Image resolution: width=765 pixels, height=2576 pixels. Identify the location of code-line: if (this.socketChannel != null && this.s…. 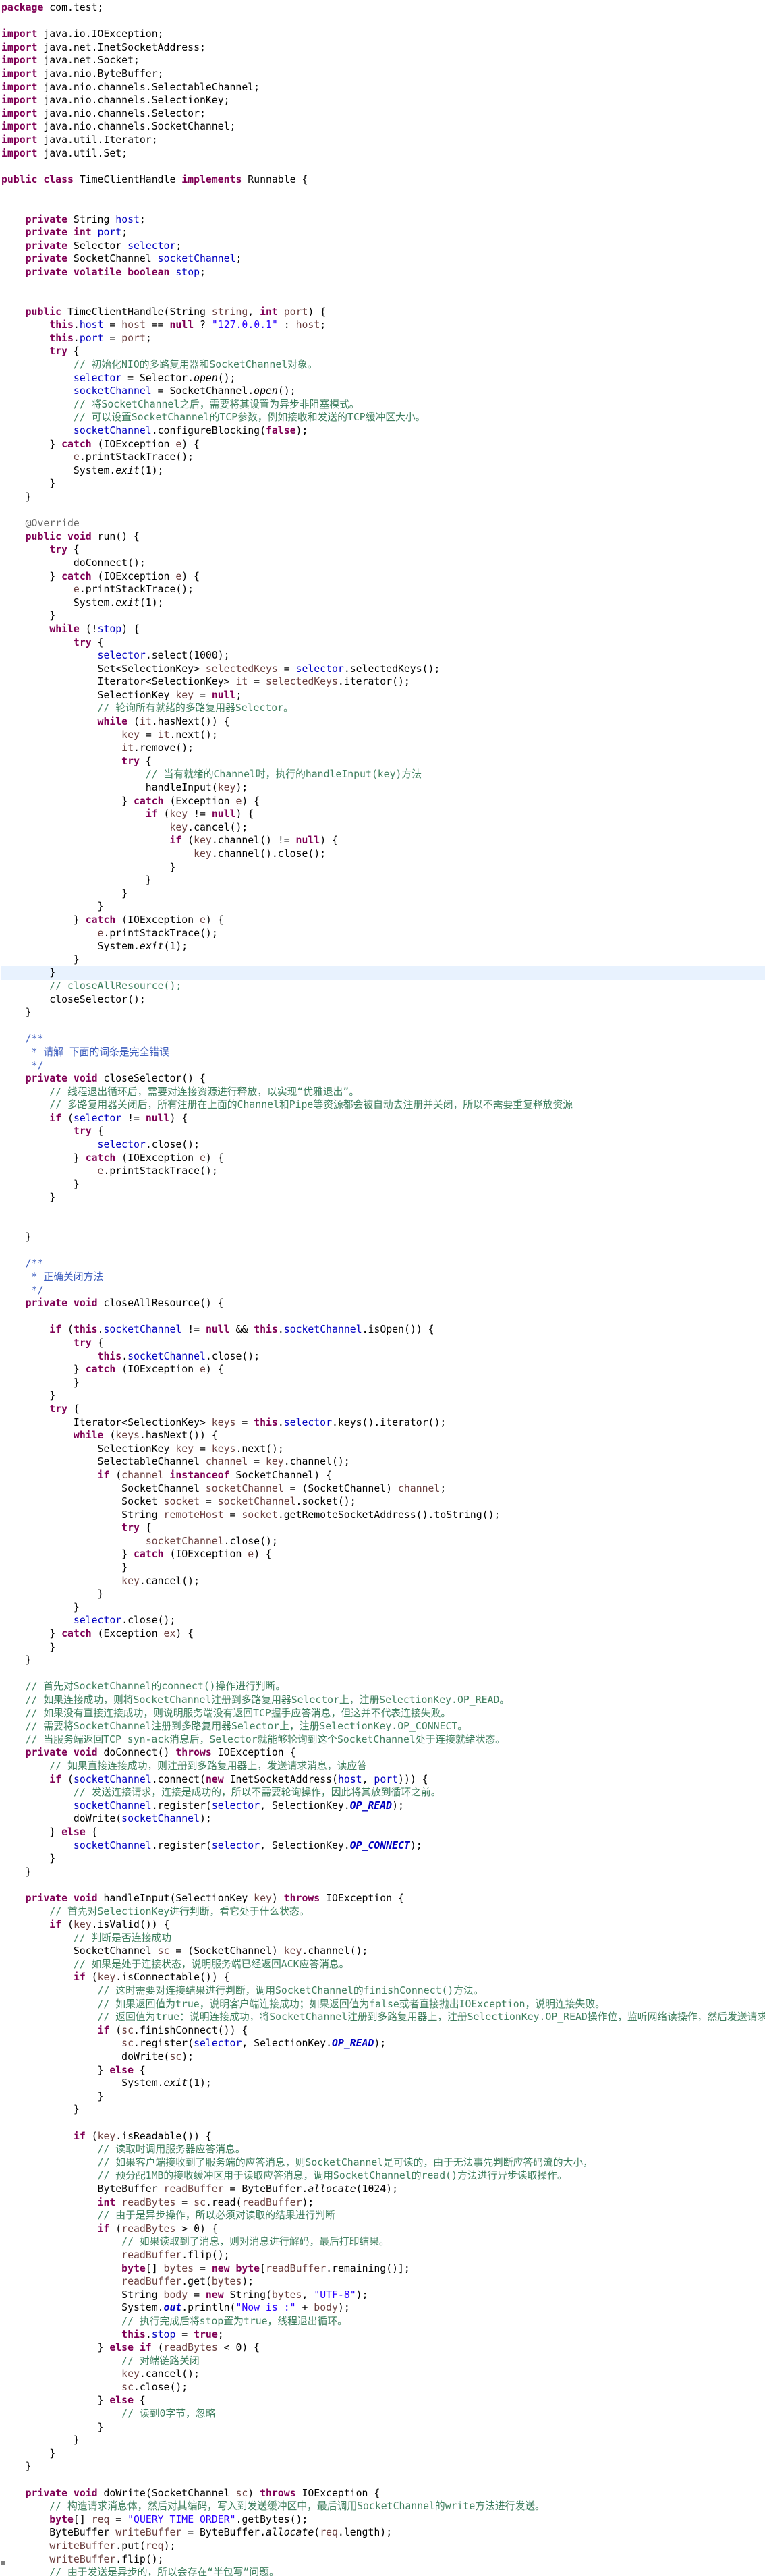
(383, 1330).